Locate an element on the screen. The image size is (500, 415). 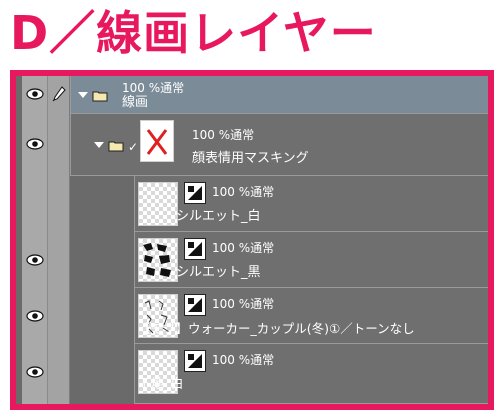
layer-name: 線画 is located at coordinates (135, 102).